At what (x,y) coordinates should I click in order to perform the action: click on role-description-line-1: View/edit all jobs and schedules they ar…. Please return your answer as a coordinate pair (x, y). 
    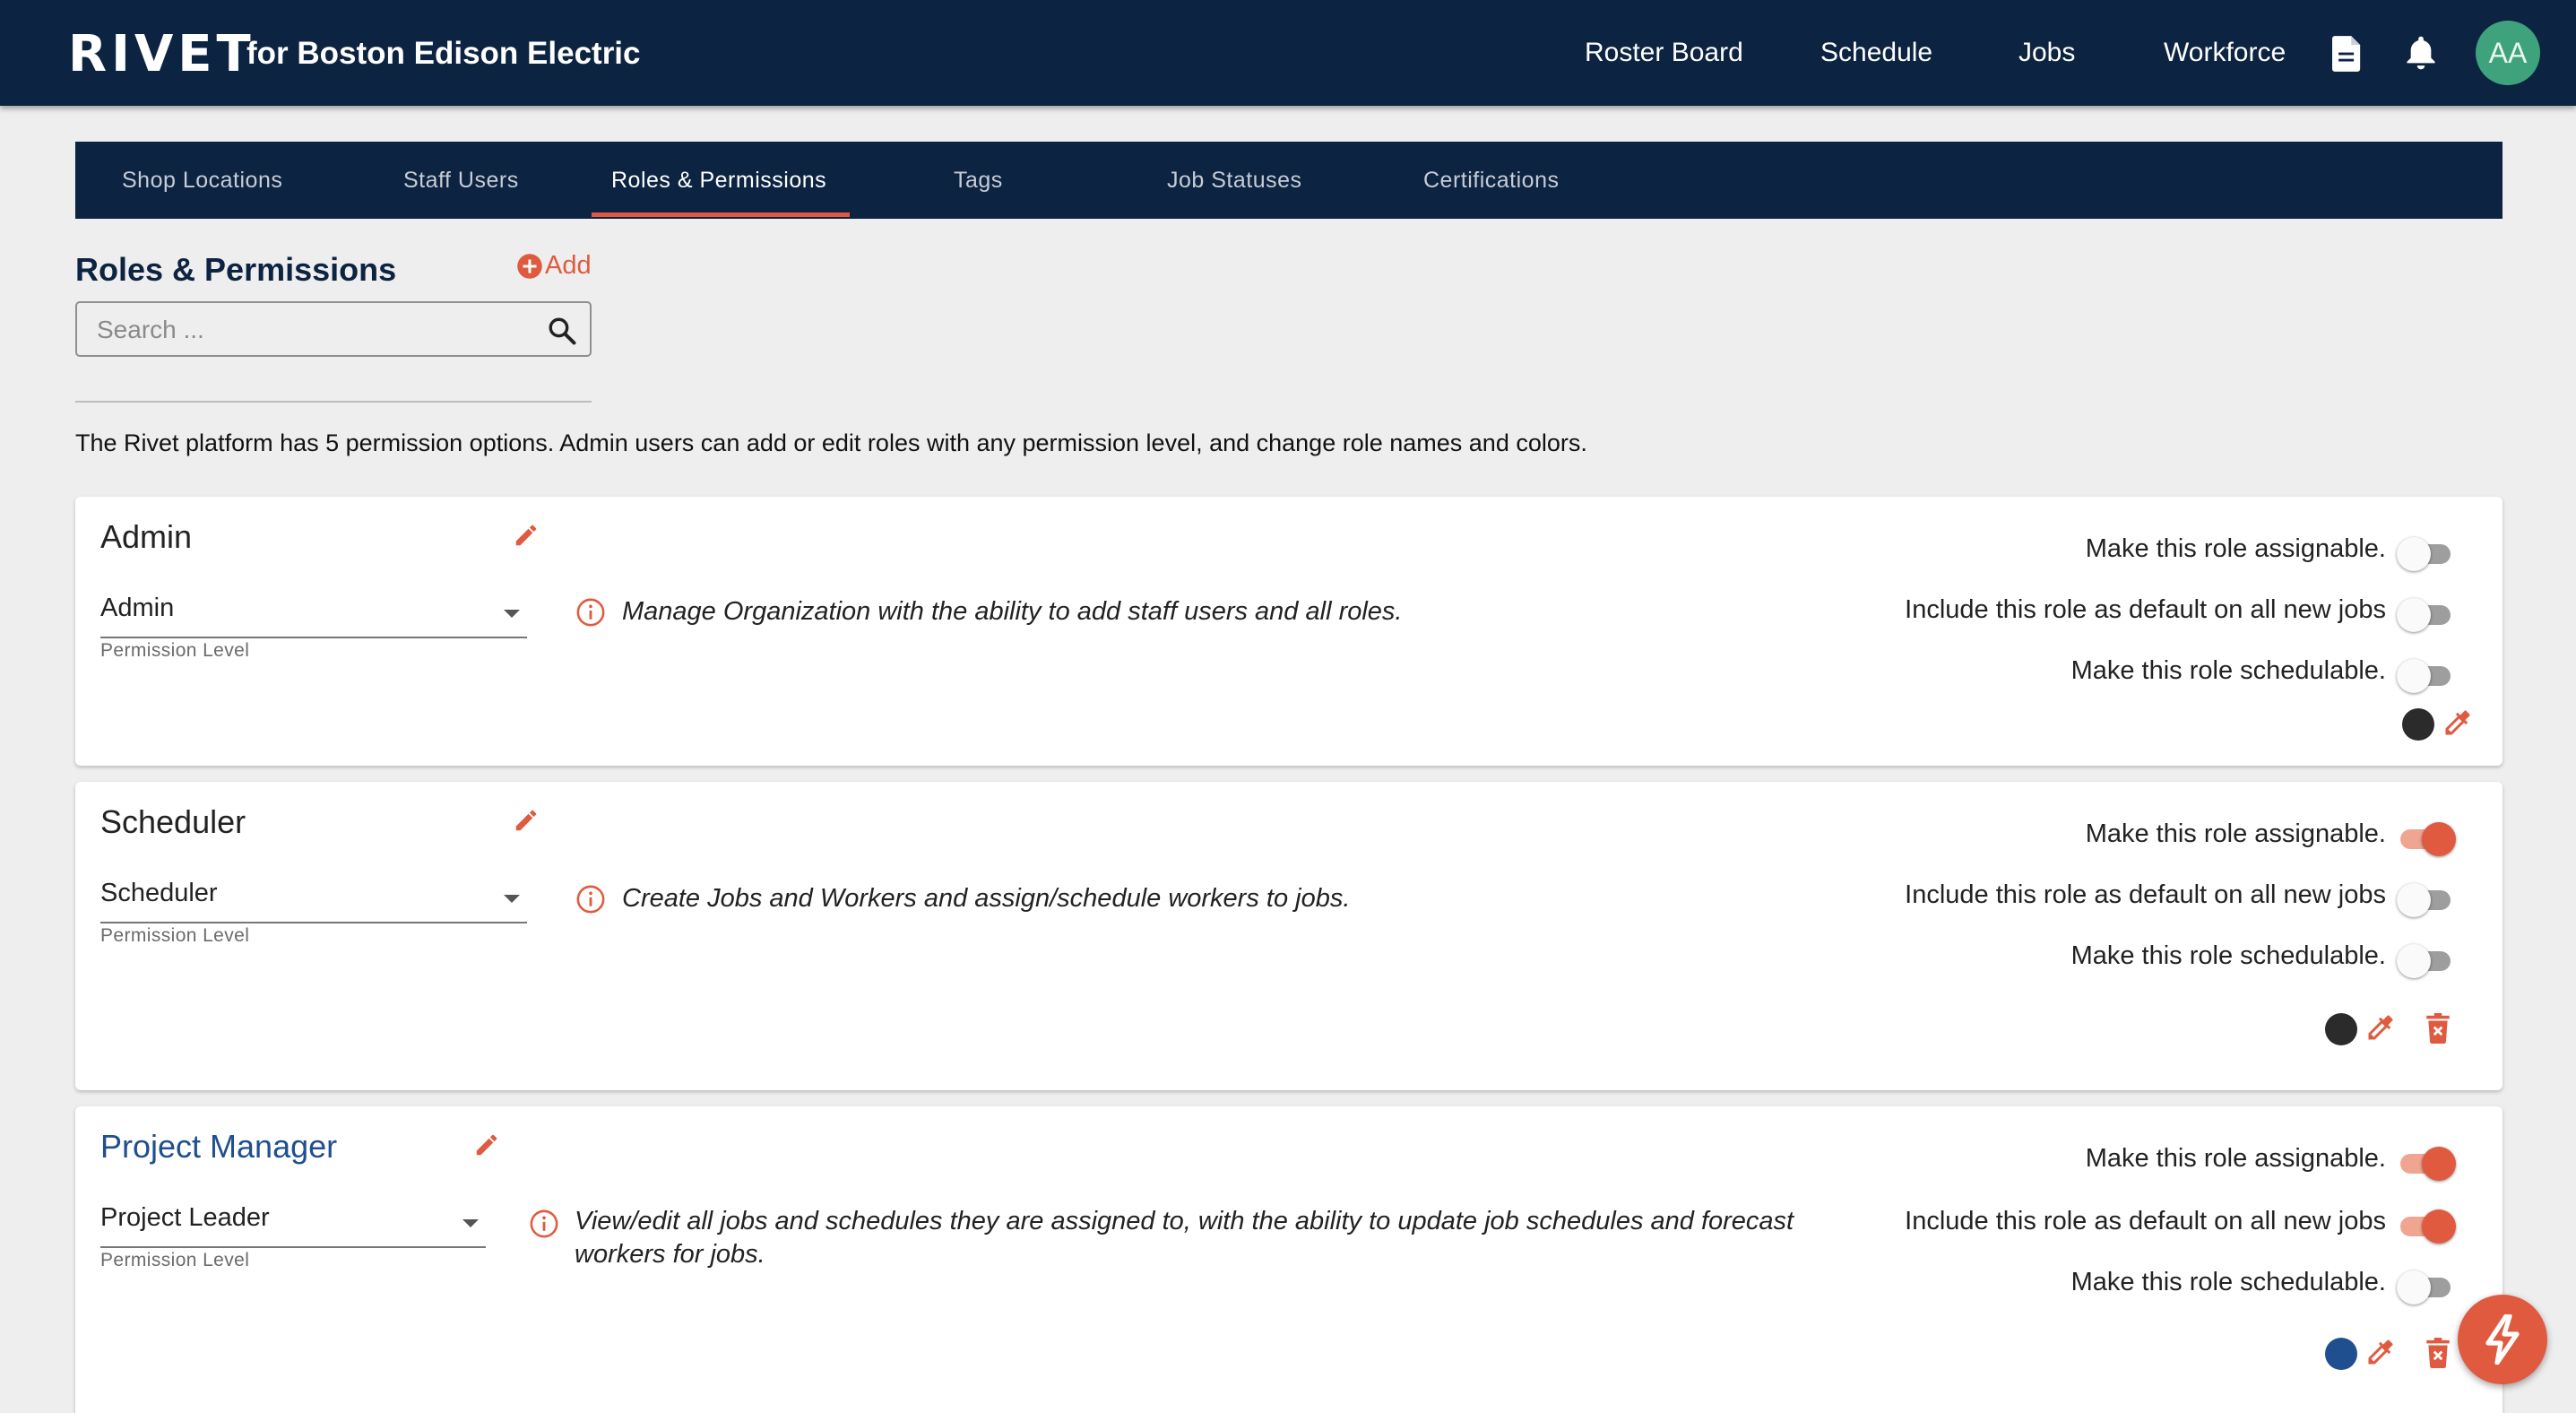
    Looking at the image, I should click on (1184, 1221).